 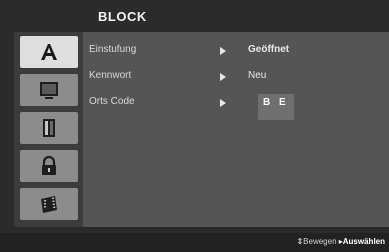 What do you see at coordinates (194, 242) in the screenshot?
I see `hint-bar: ⇕Bewegen ▸Auswählen` at bounding box center [194, 242].